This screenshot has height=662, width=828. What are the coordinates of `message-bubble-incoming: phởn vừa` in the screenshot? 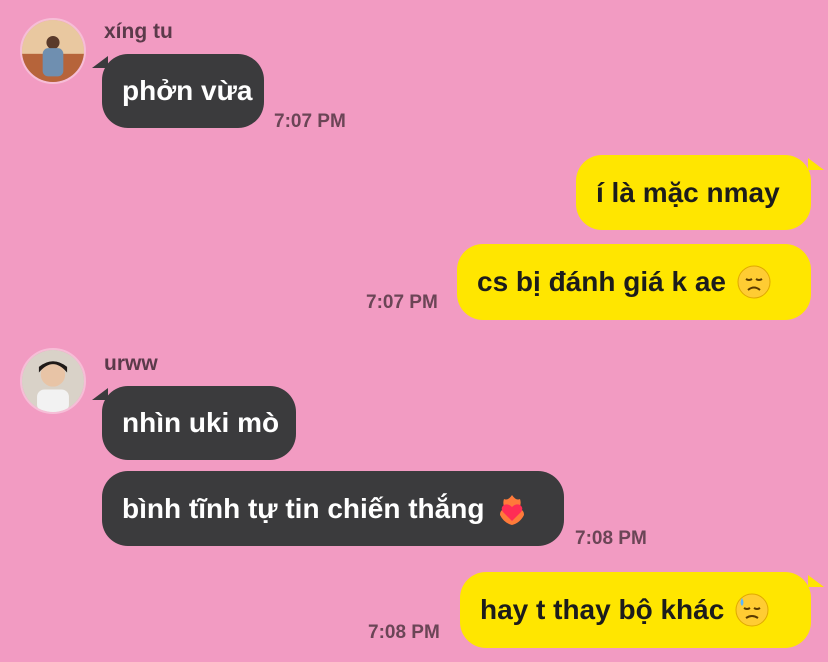 It's located at (183, 91).